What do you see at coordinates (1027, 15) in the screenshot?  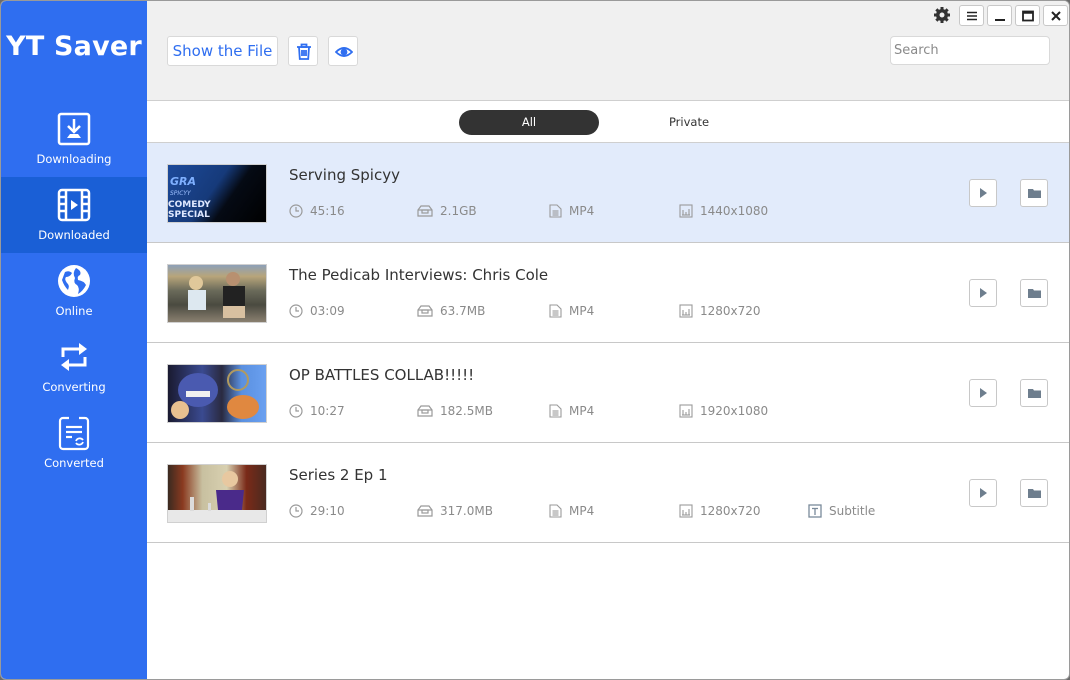 I see `maximize-button` at bounding box center [1027, 15].